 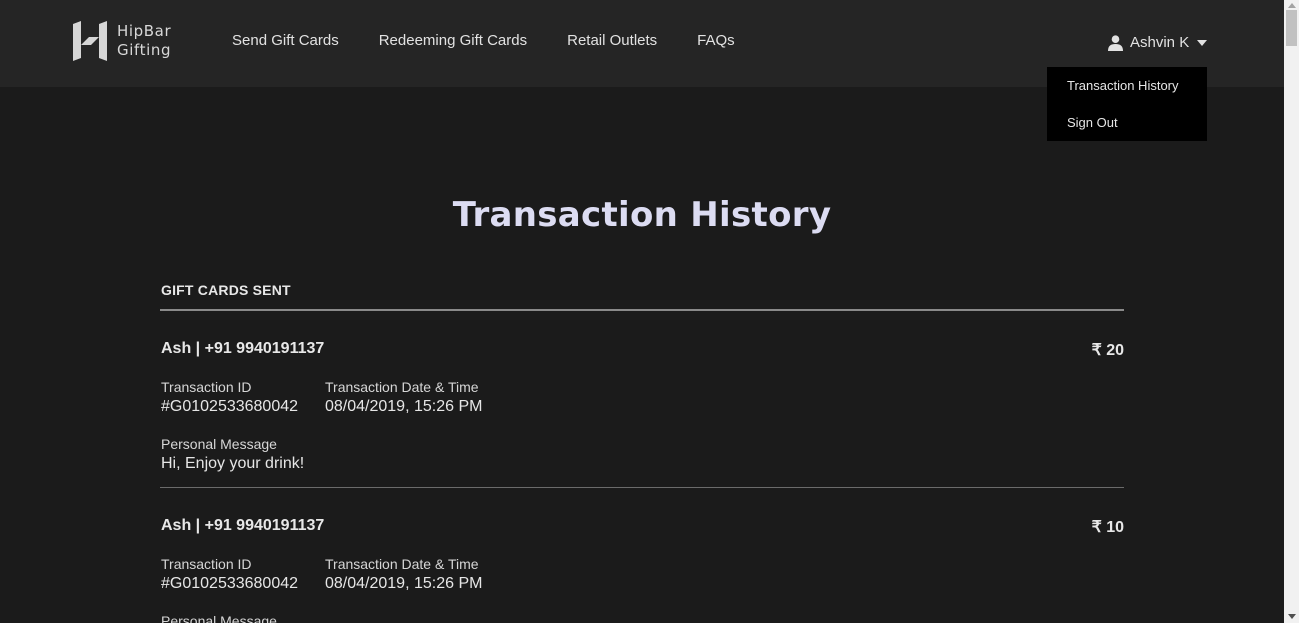 What do you see at coordinates (453, 41) in the screenshot?
I see `nav-redeeming-gift-cards: Redeeming Gift Cards` at bounding box center [453, 41].